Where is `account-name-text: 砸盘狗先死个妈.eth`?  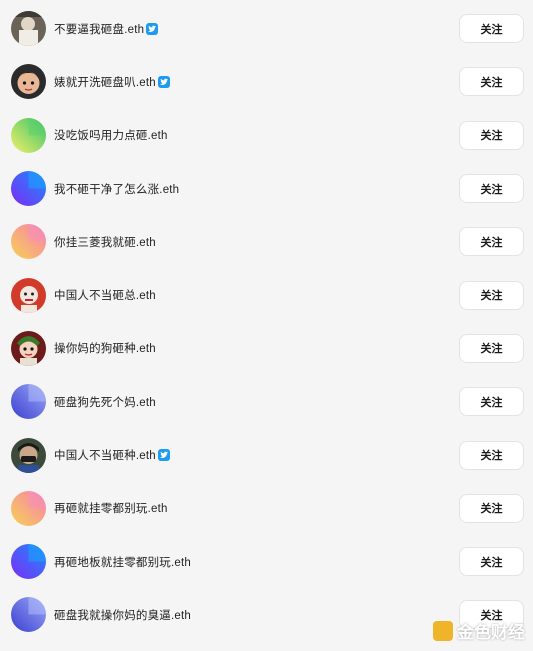
account-name-text: 砸盘狗先死个妈.eth is located at coordinates (105, 402).